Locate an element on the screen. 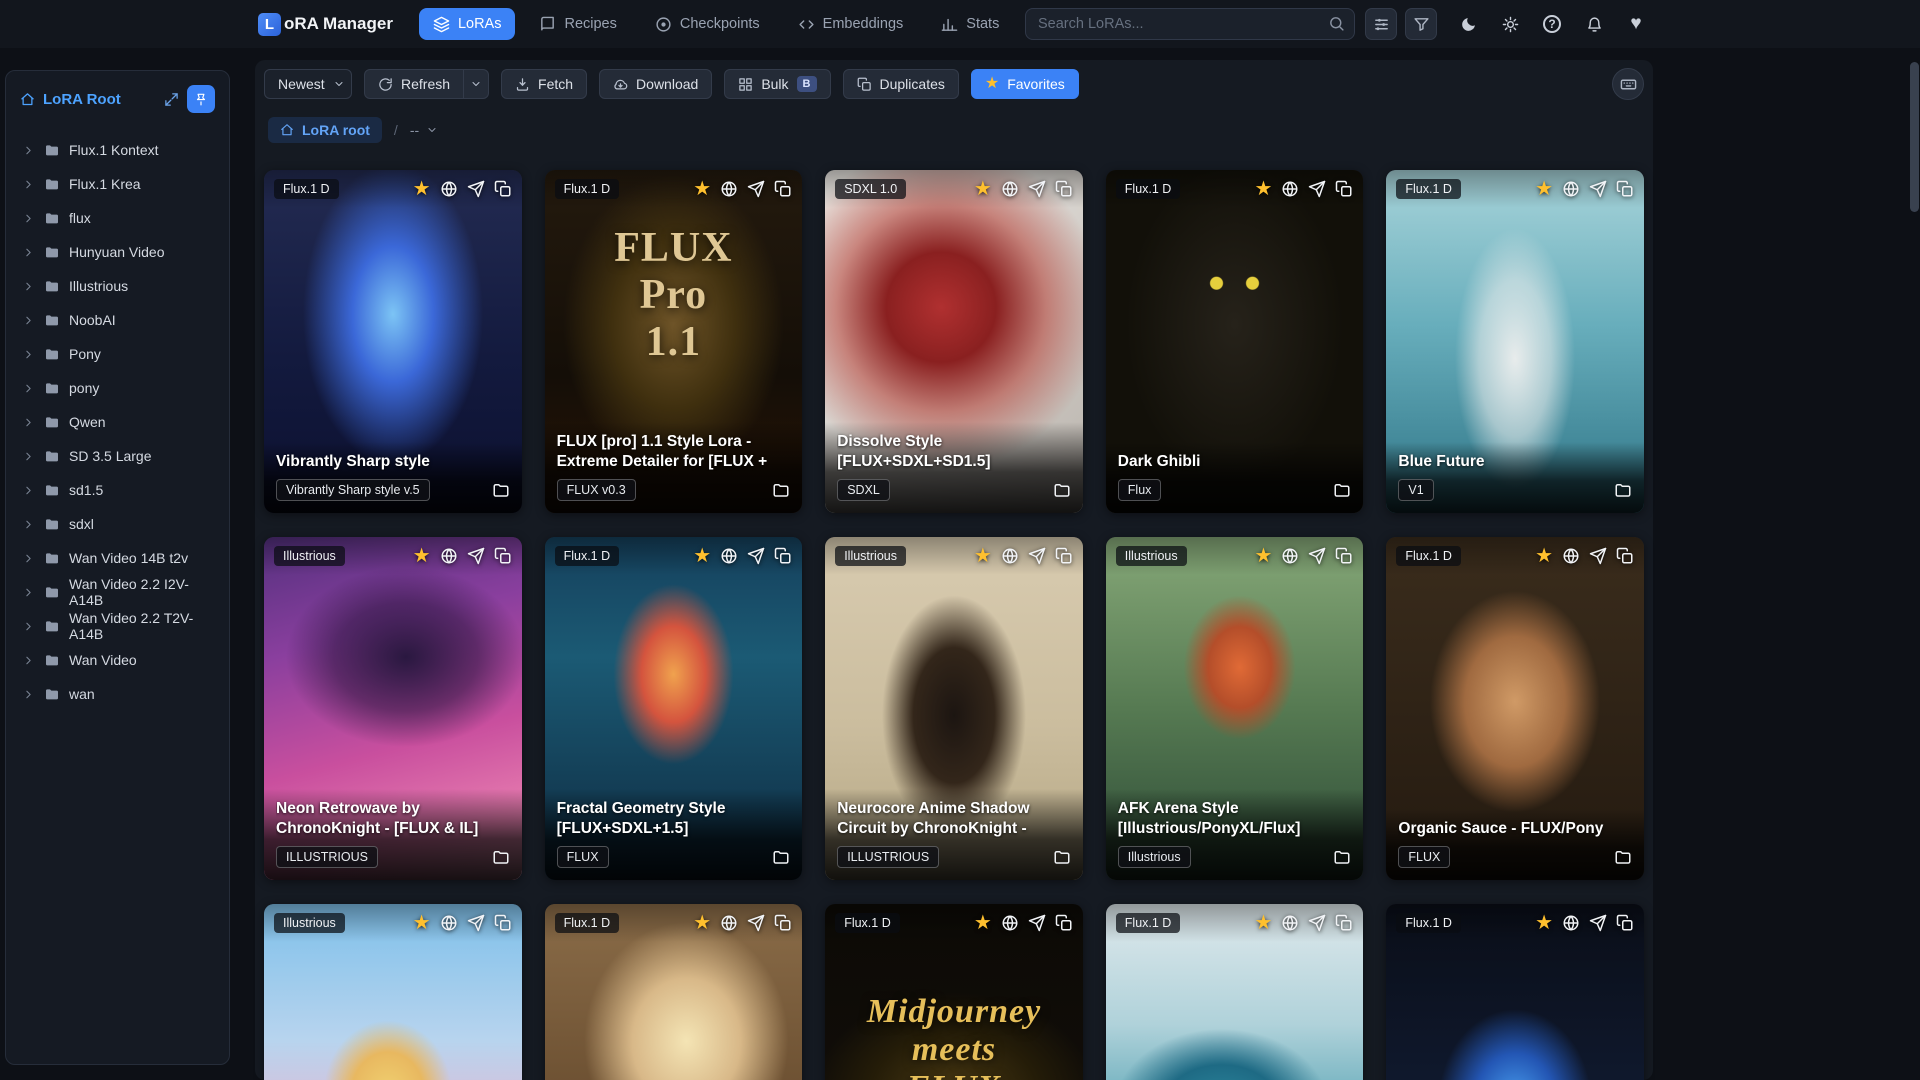  folder-tree-item: pony is located at coordinates (117, 388).